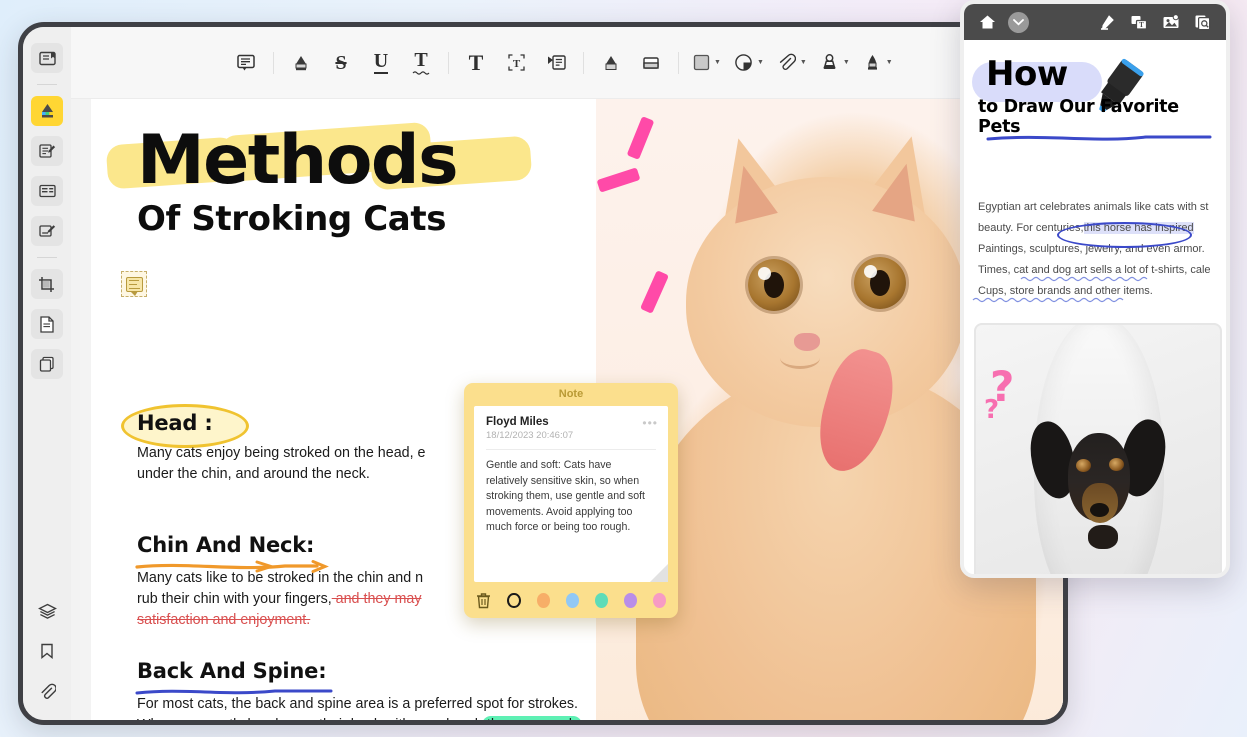 The height and width of the screenshot is (737, 1247). I want to click on page-title-line1: Methods, so click(298, 160).